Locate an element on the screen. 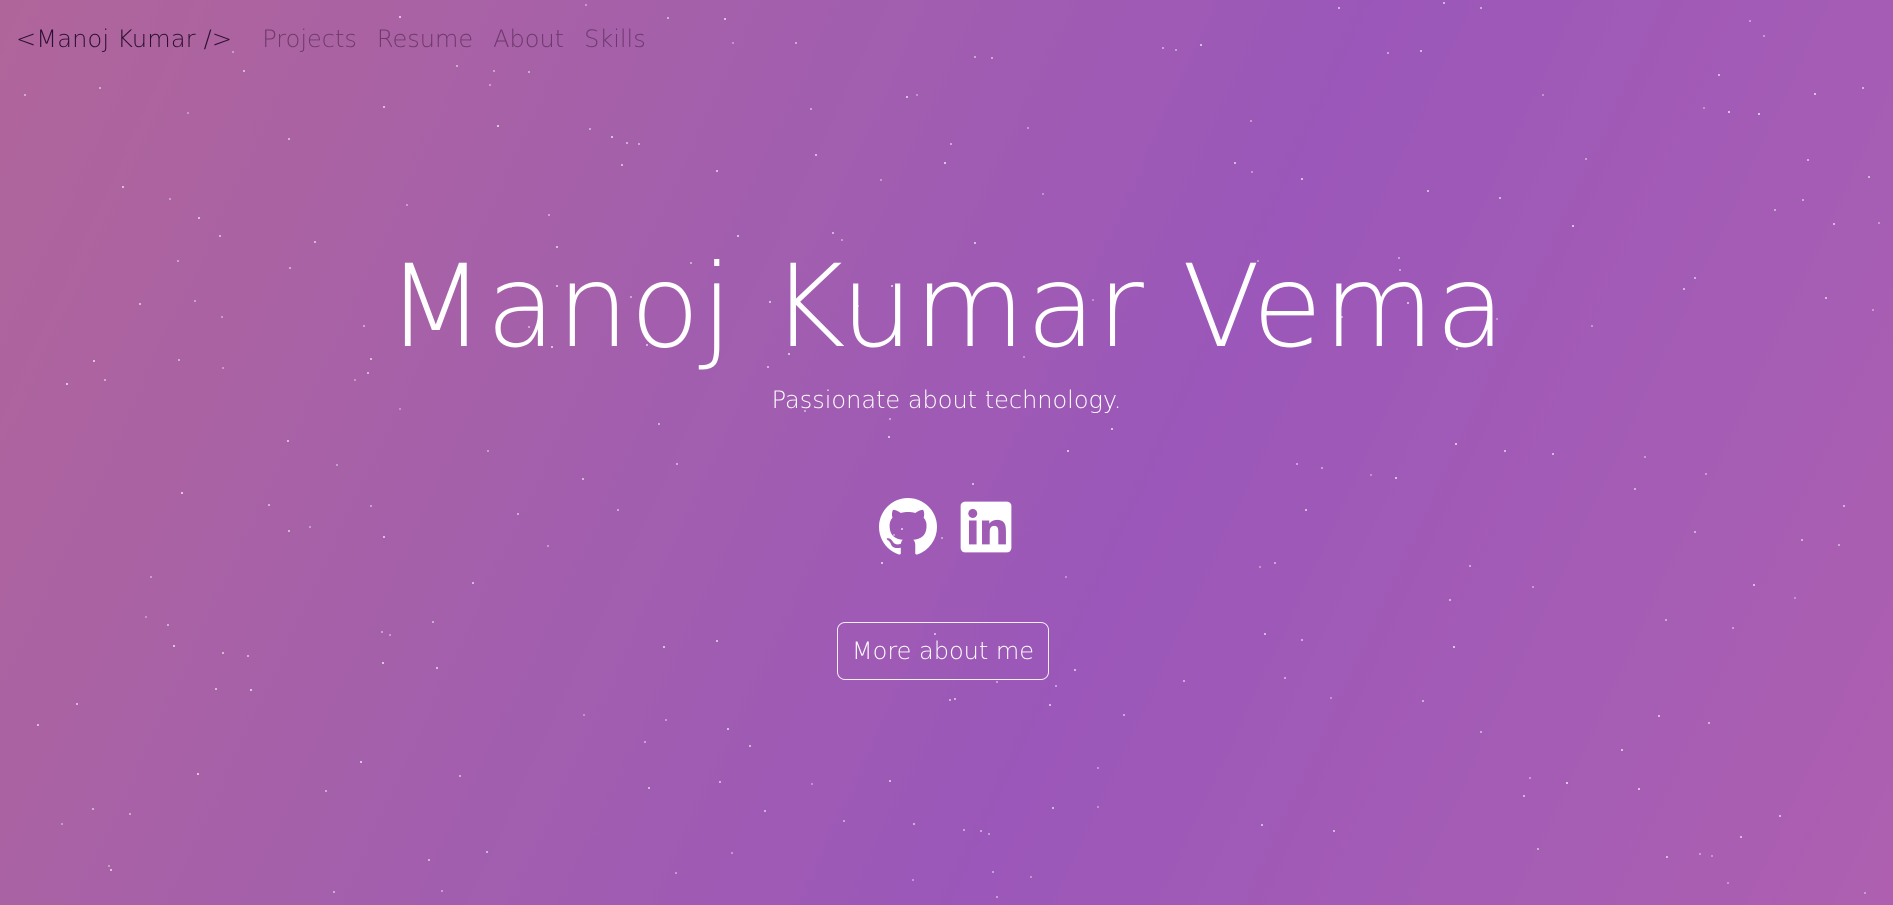 Image resolution: width=1893 pixels, height=905 pixels. linkedin-icon is located at coordinates (985, 527).